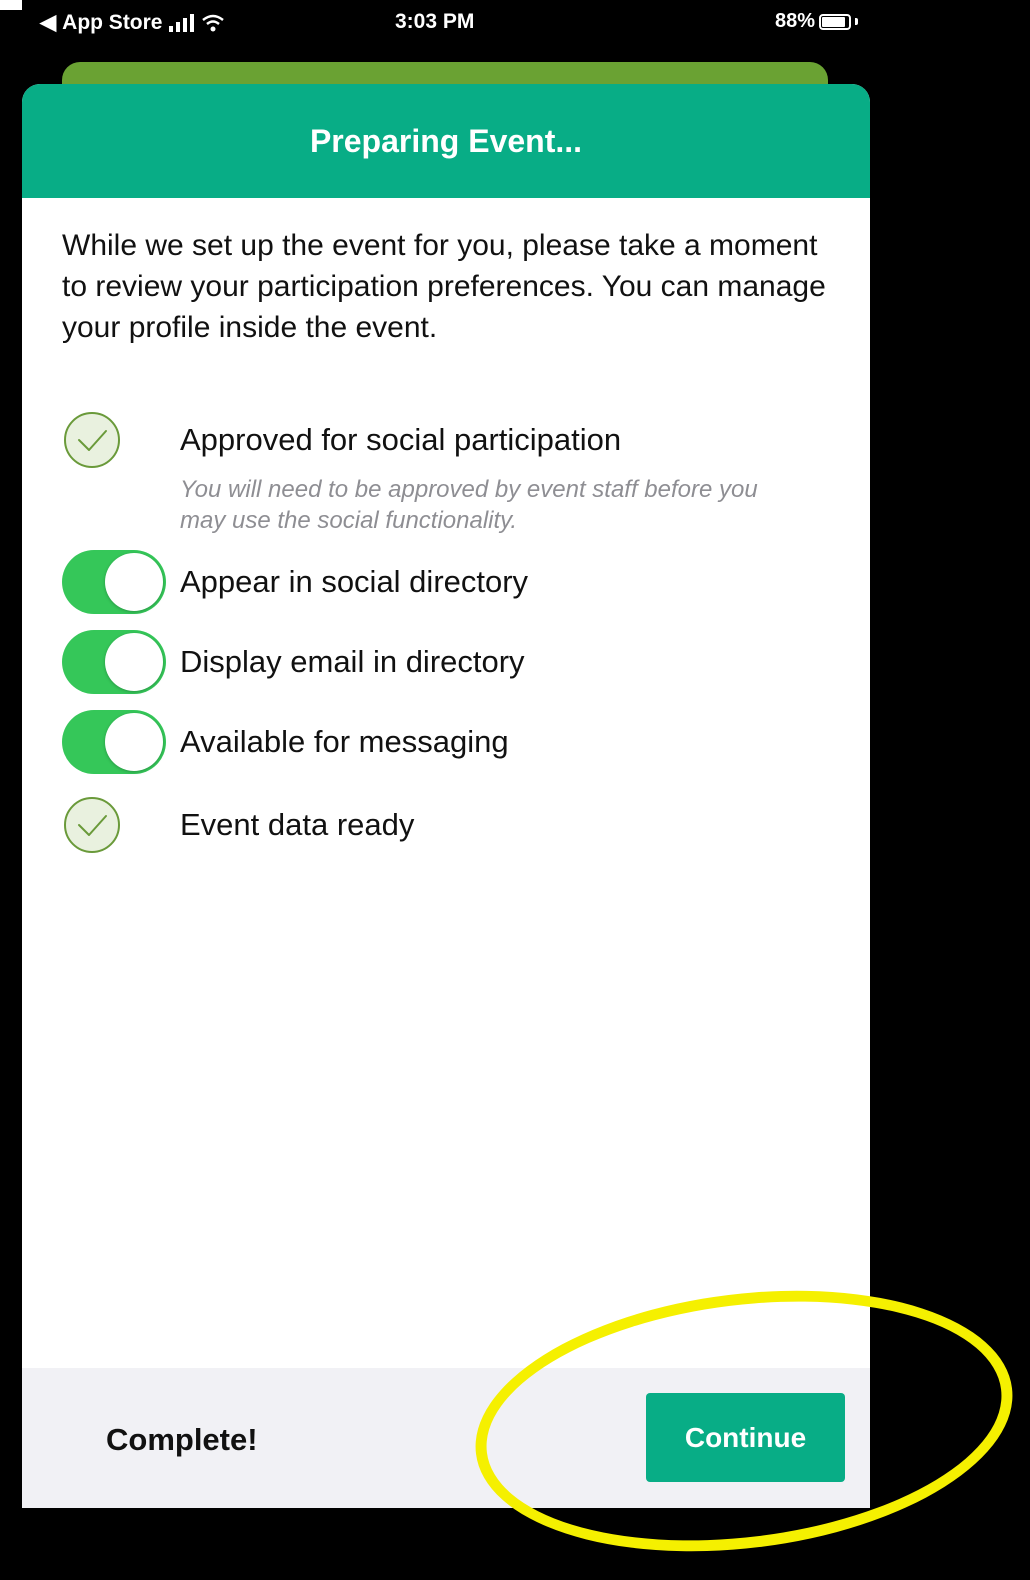 This screenshot has width=1030, height=1580. I want to click on item-event-data: Event data ready, so click(238, 825).